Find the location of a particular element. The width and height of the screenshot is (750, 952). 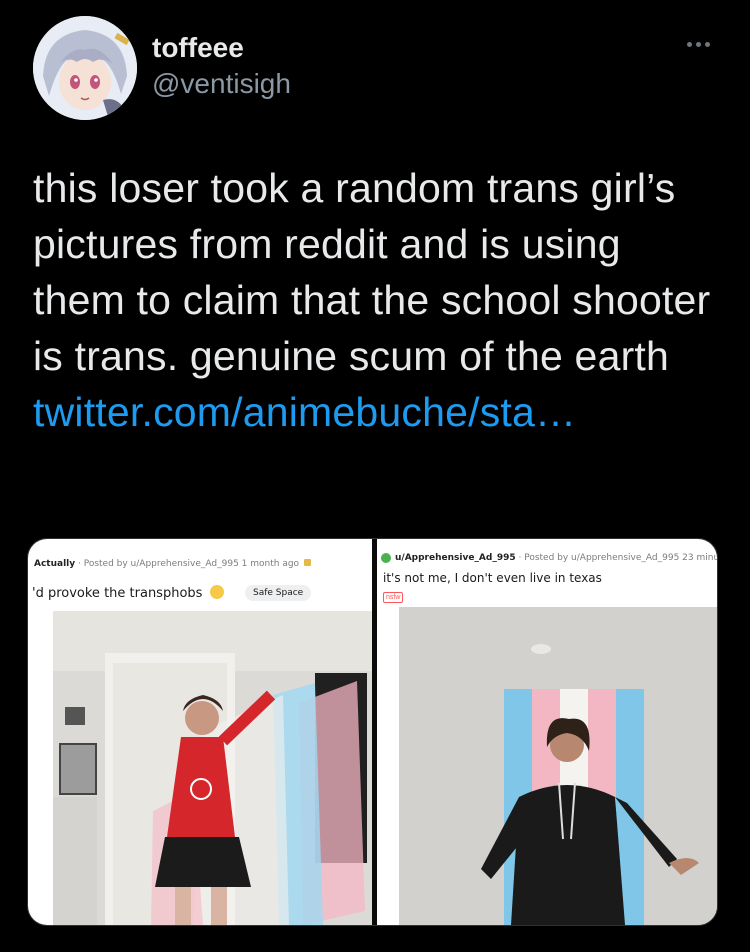

post-title: 'd provoke the transphobs is located at coordinates (128, 593).